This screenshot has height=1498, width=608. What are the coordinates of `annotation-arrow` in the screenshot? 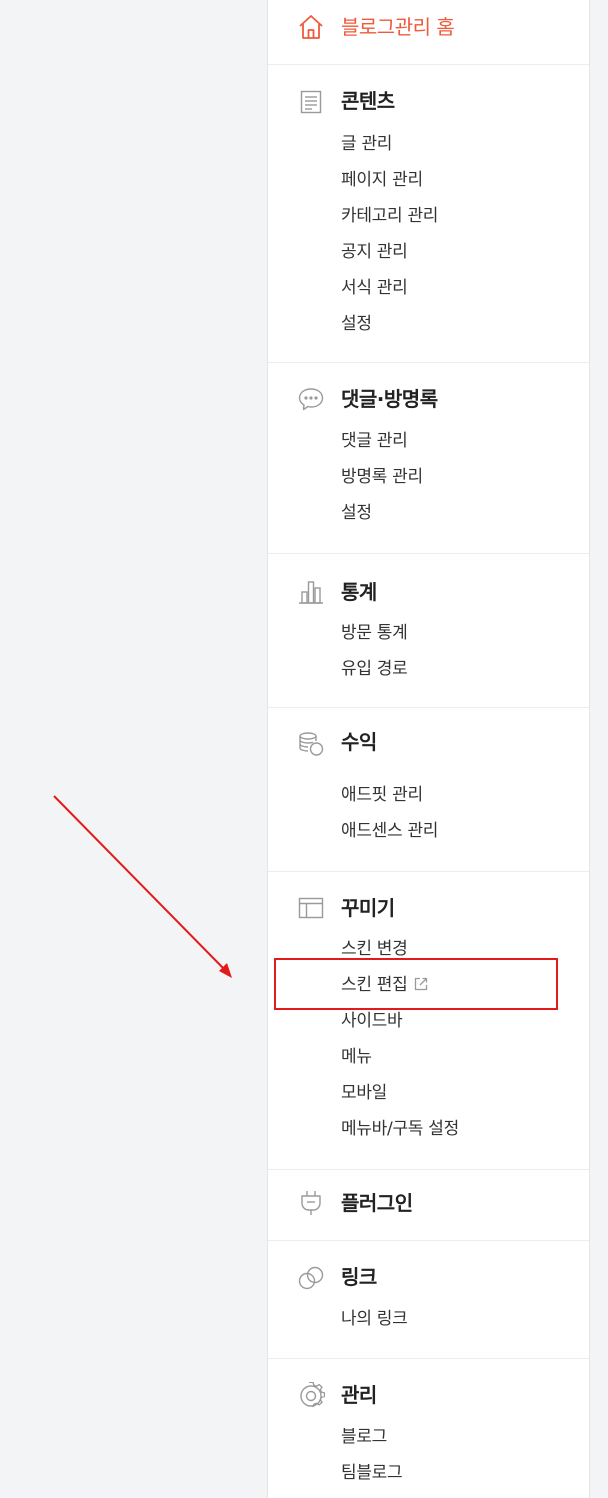 It's located at (142, 886).